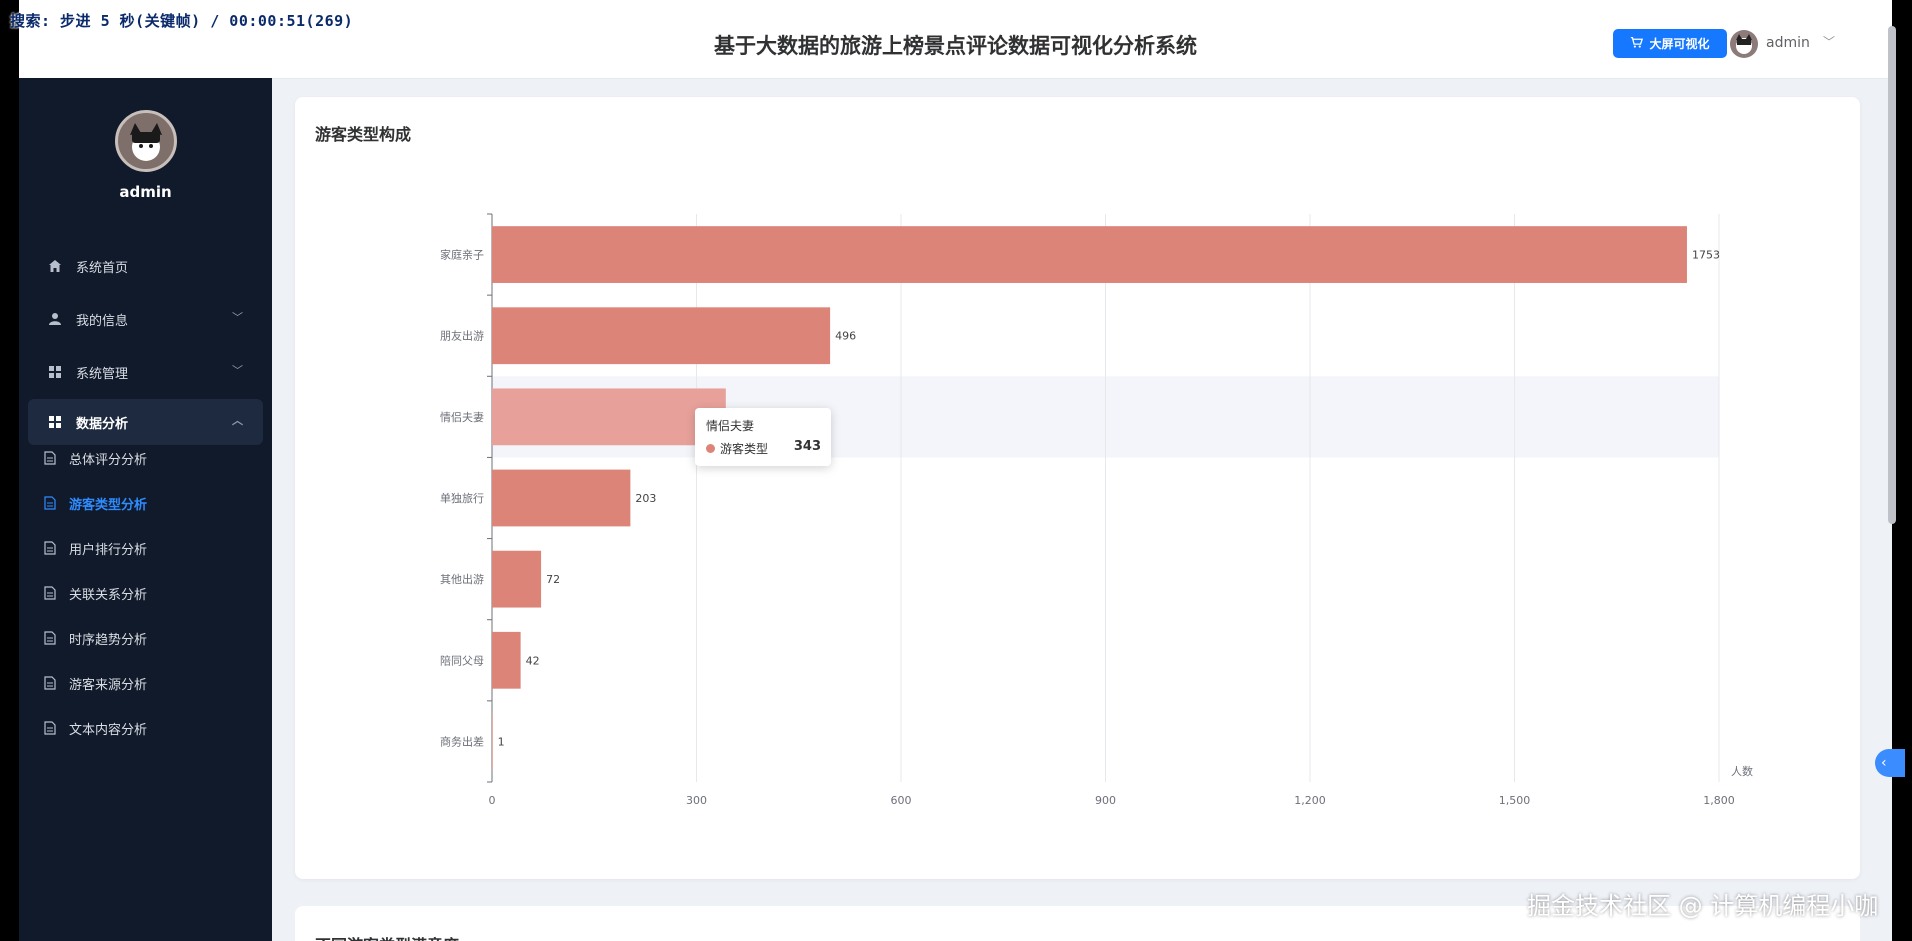 The width and height of the screenshot is (1912, 941). Describe the element at coordinates (492, 800) in the screenshot. I see `x-tick-label: 0` at that location.